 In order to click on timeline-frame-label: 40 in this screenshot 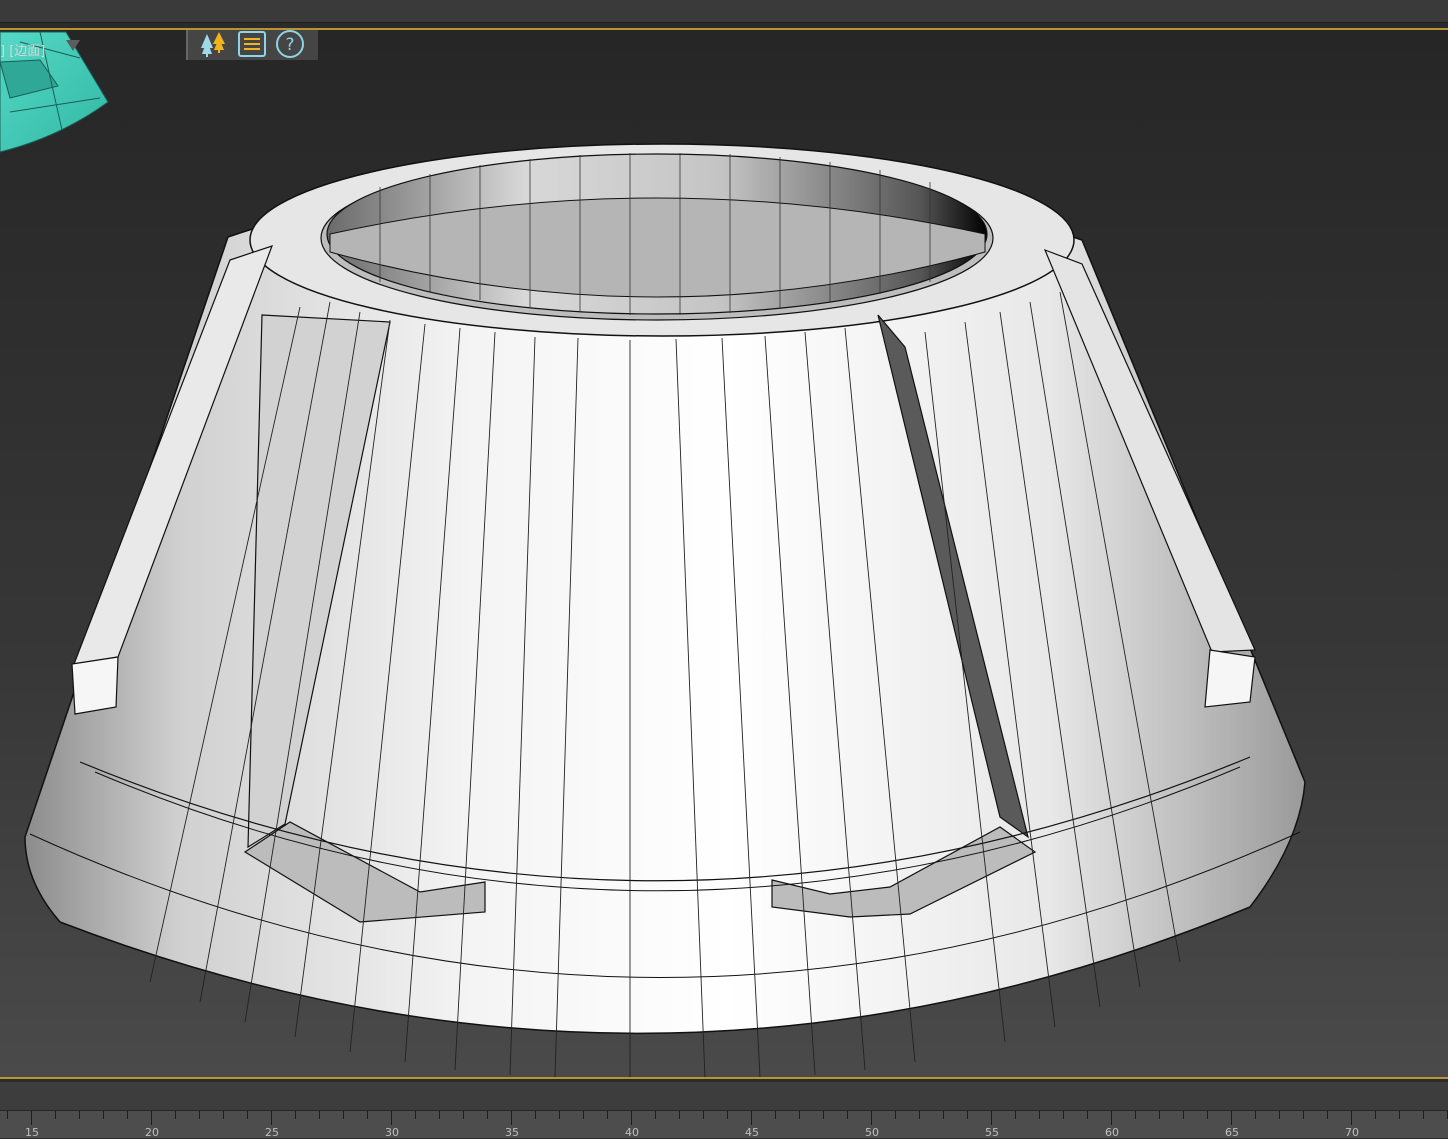, I will do `click(632, 1132)`.